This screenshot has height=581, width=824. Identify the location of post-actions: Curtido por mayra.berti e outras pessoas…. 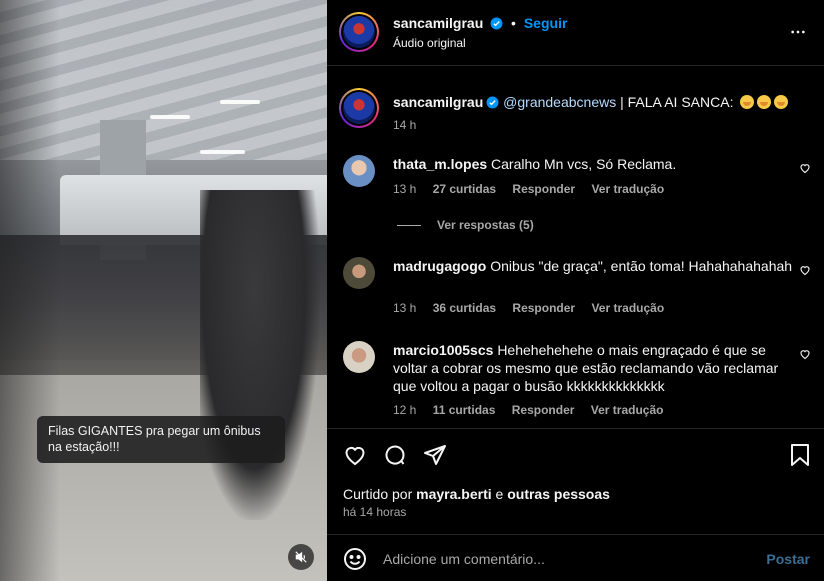
(575, 481).